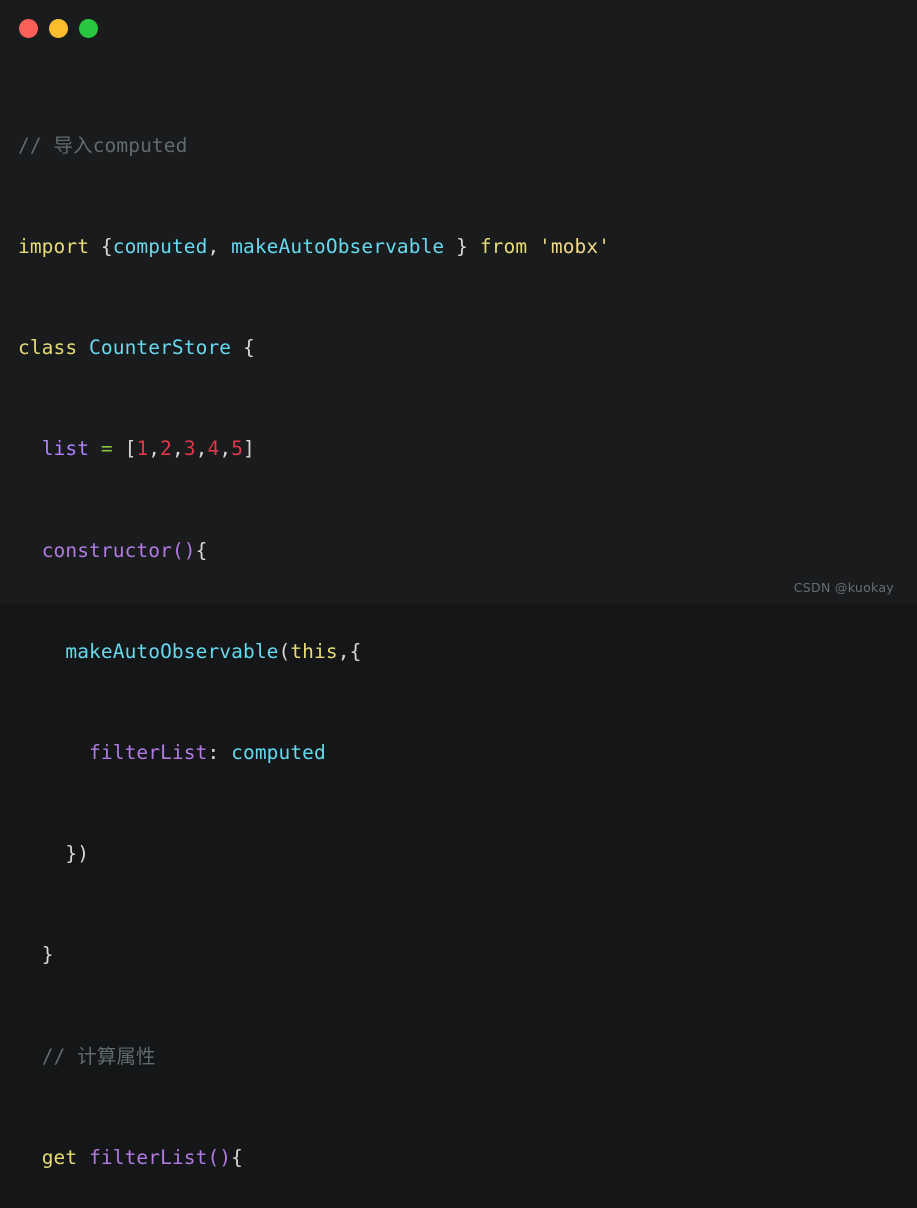 The width and height of the screenshot is (917, 1208). Describe the element at coordinates (160, 348) in the screenshot. I see `class-name-token: CounterStore` at that location.